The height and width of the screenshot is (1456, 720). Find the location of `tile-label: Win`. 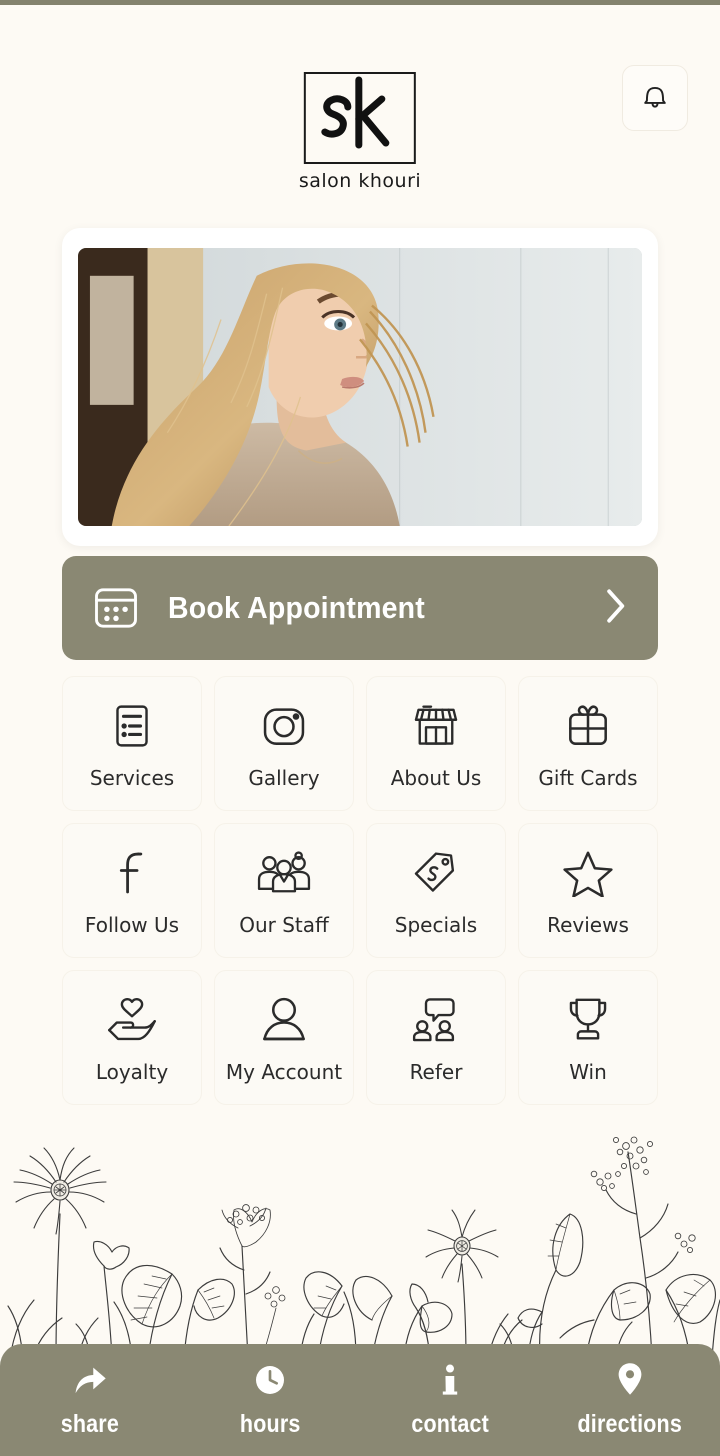

tile-label: Win is located at coordinates (588, 1071).